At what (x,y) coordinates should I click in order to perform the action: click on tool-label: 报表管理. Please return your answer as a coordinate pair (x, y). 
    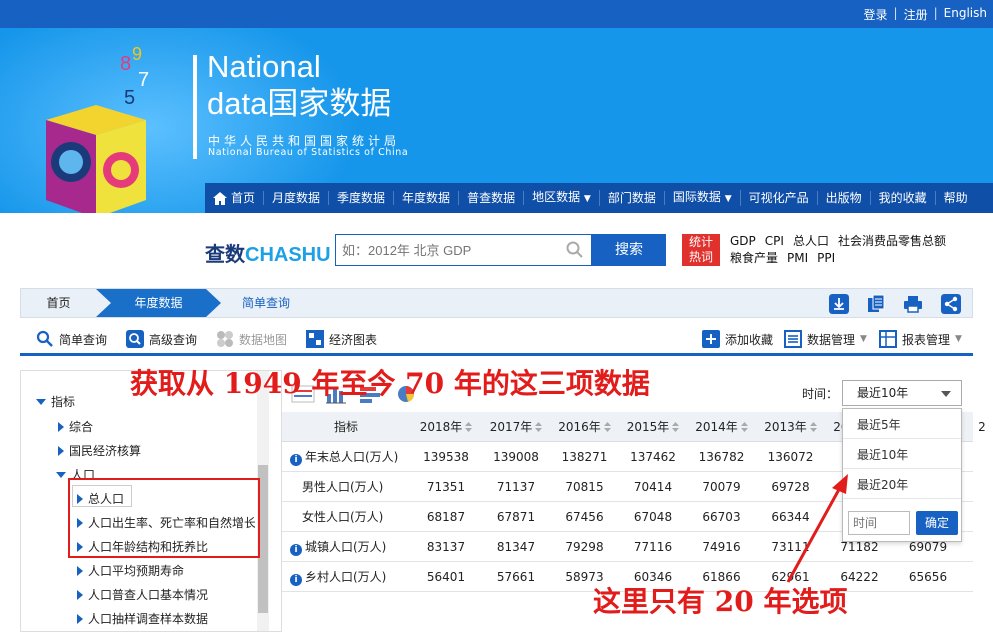
    Looking at the image, I should click on (926, 339).